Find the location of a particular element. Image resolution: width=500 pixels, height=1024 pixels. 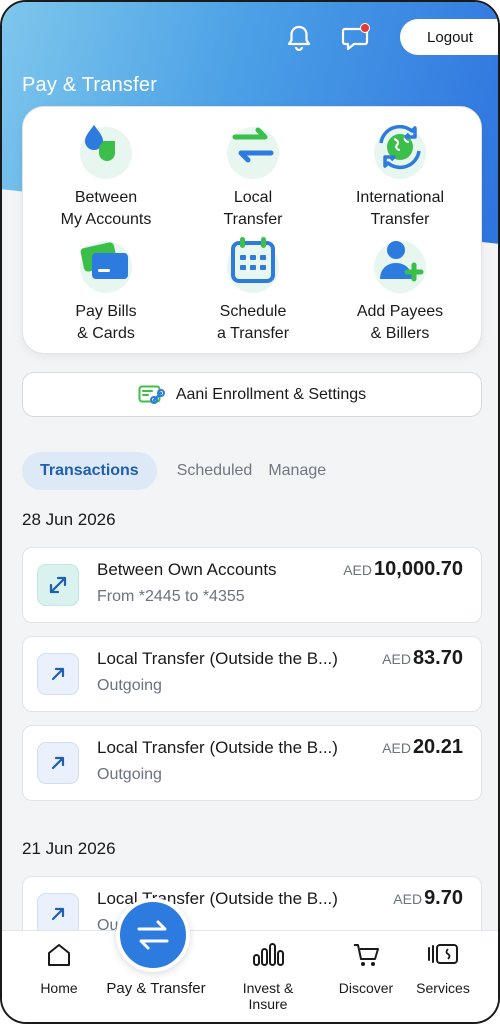

date-header: 28 Jun 2026 is located at coordinates (69, 519).